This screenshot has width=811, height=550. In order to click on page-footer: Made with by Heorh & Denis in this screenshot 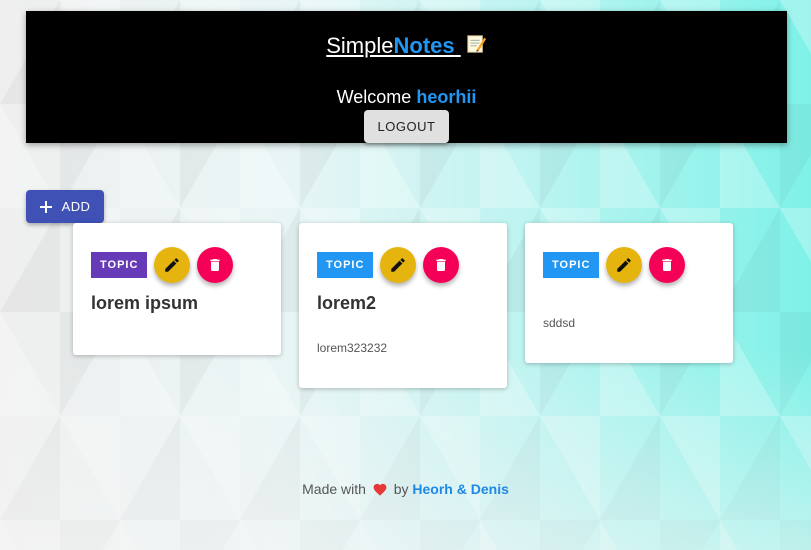, I will do `click(405, 489)`.